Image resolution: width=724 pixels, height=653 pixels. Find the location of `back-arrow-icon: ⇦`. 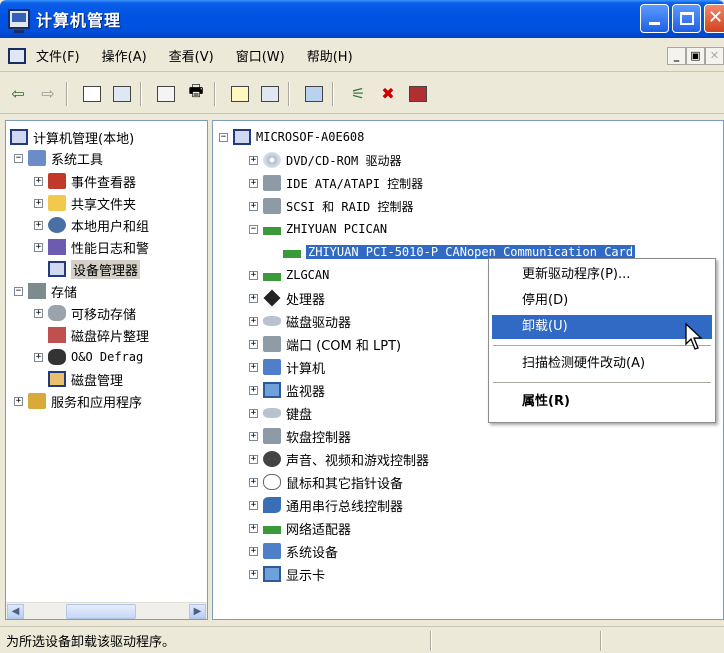

back-arrow-icon: ⇦ is located at coordinates (18, 94).